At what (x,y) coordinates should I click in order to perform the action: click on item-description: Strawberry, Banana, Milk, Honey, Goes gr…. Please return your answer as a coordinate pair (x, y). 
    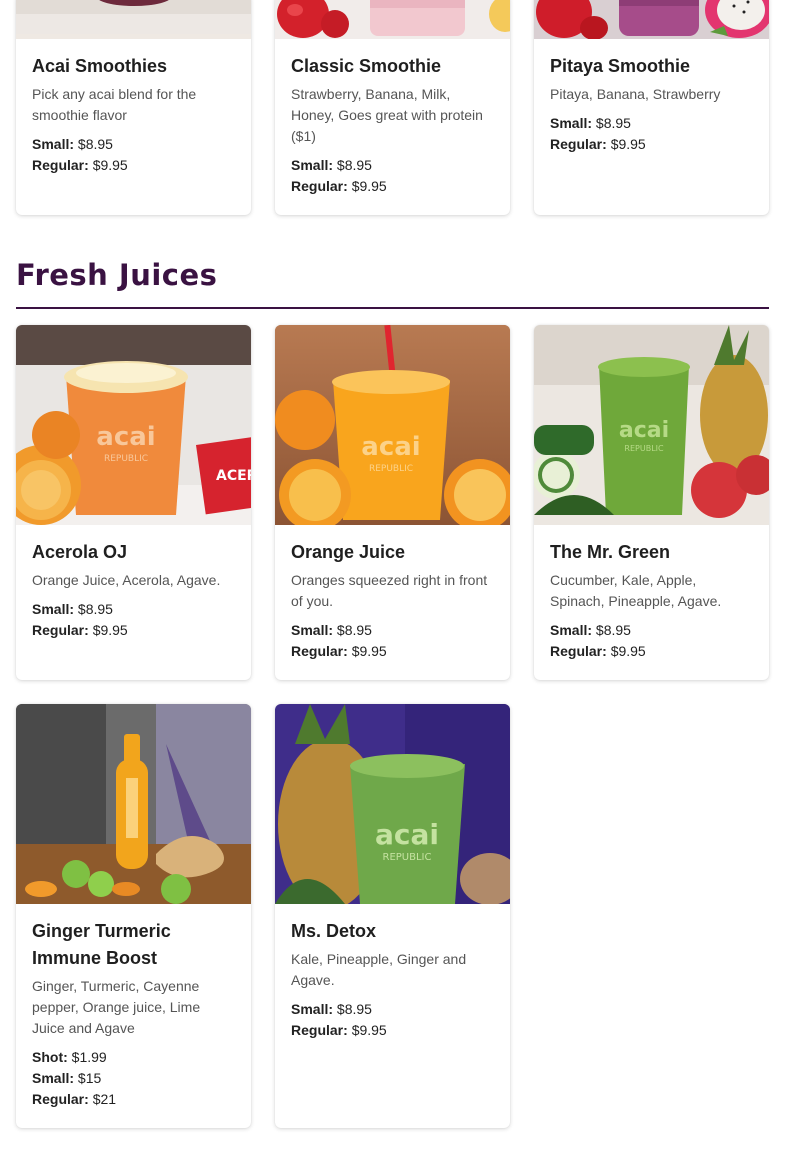
    Looking at the image, I should click on (387, 115).